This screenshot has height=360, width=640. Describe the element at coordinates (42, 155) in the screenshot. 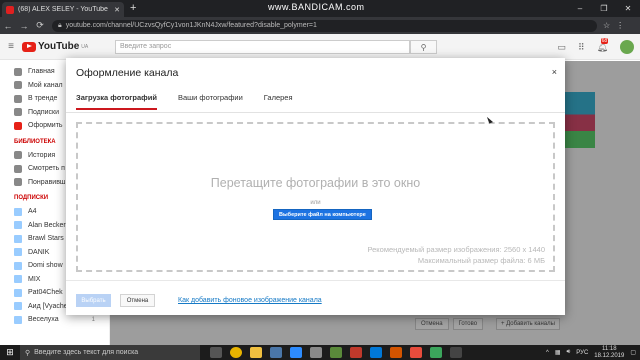

I see `sidebar-item-label: История` at that location.